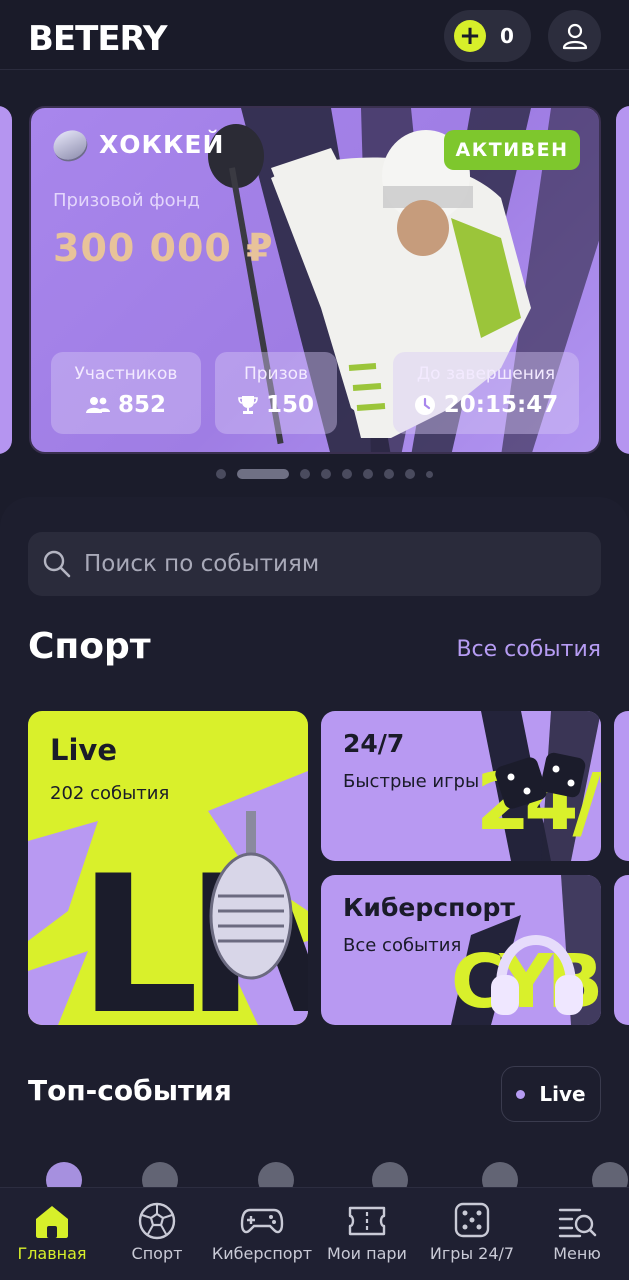  What do you see at coordinates (528, 649) in the screenshot?
I see `all-events-link: Все события` at bounding box center [528, 649].